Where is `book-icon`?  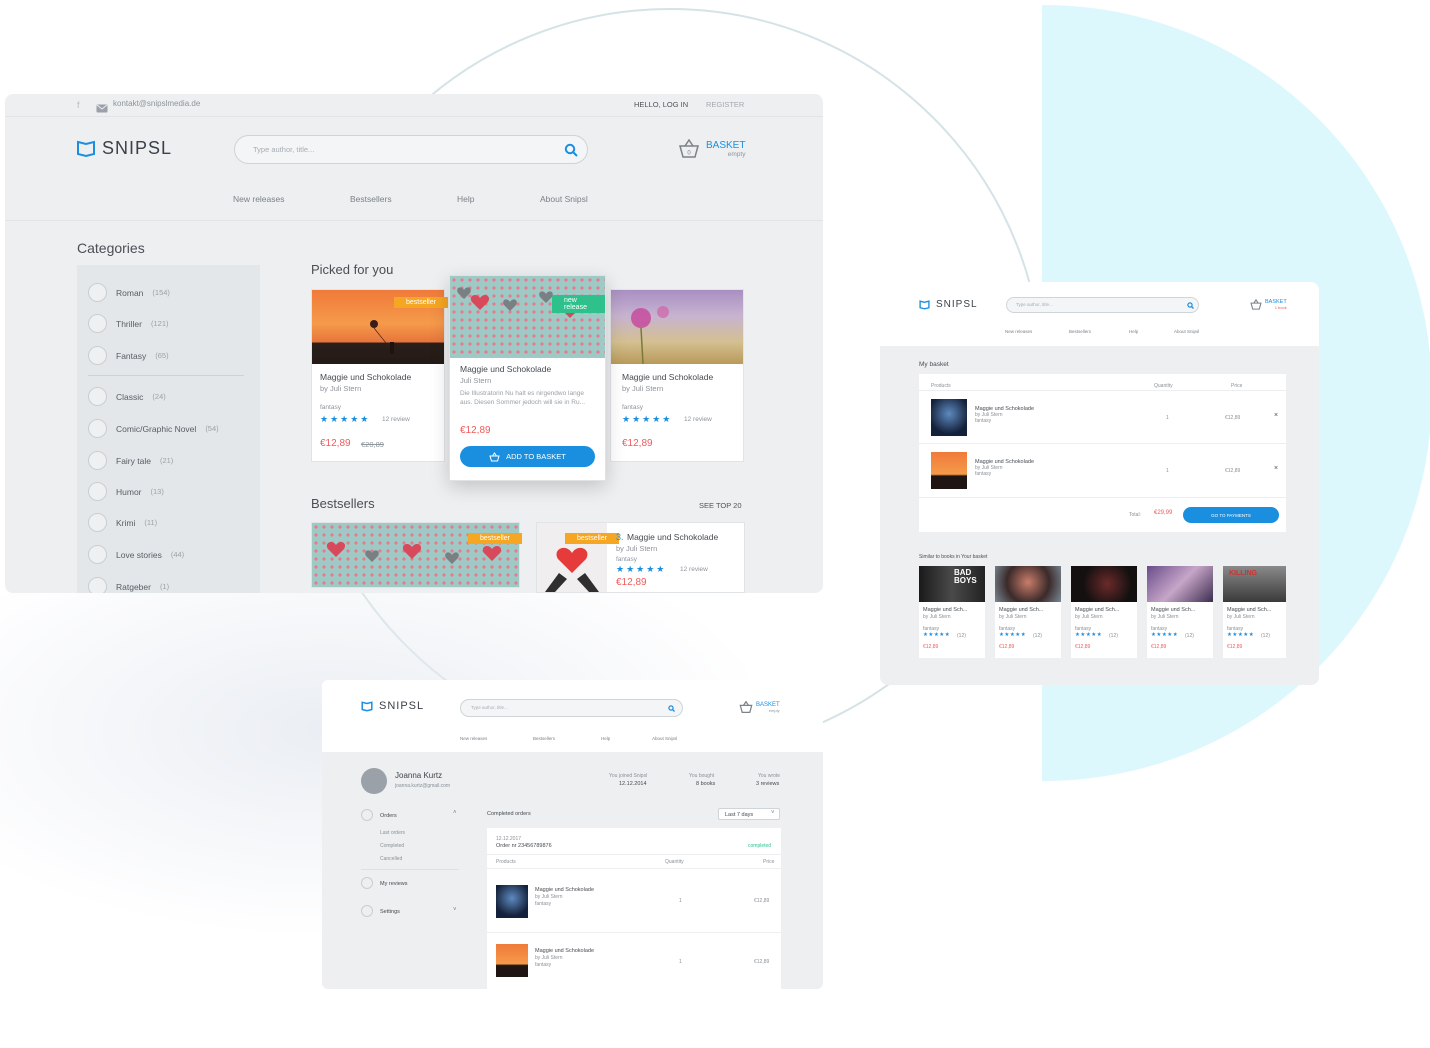 book-icon is located at coordinates (924, 304).